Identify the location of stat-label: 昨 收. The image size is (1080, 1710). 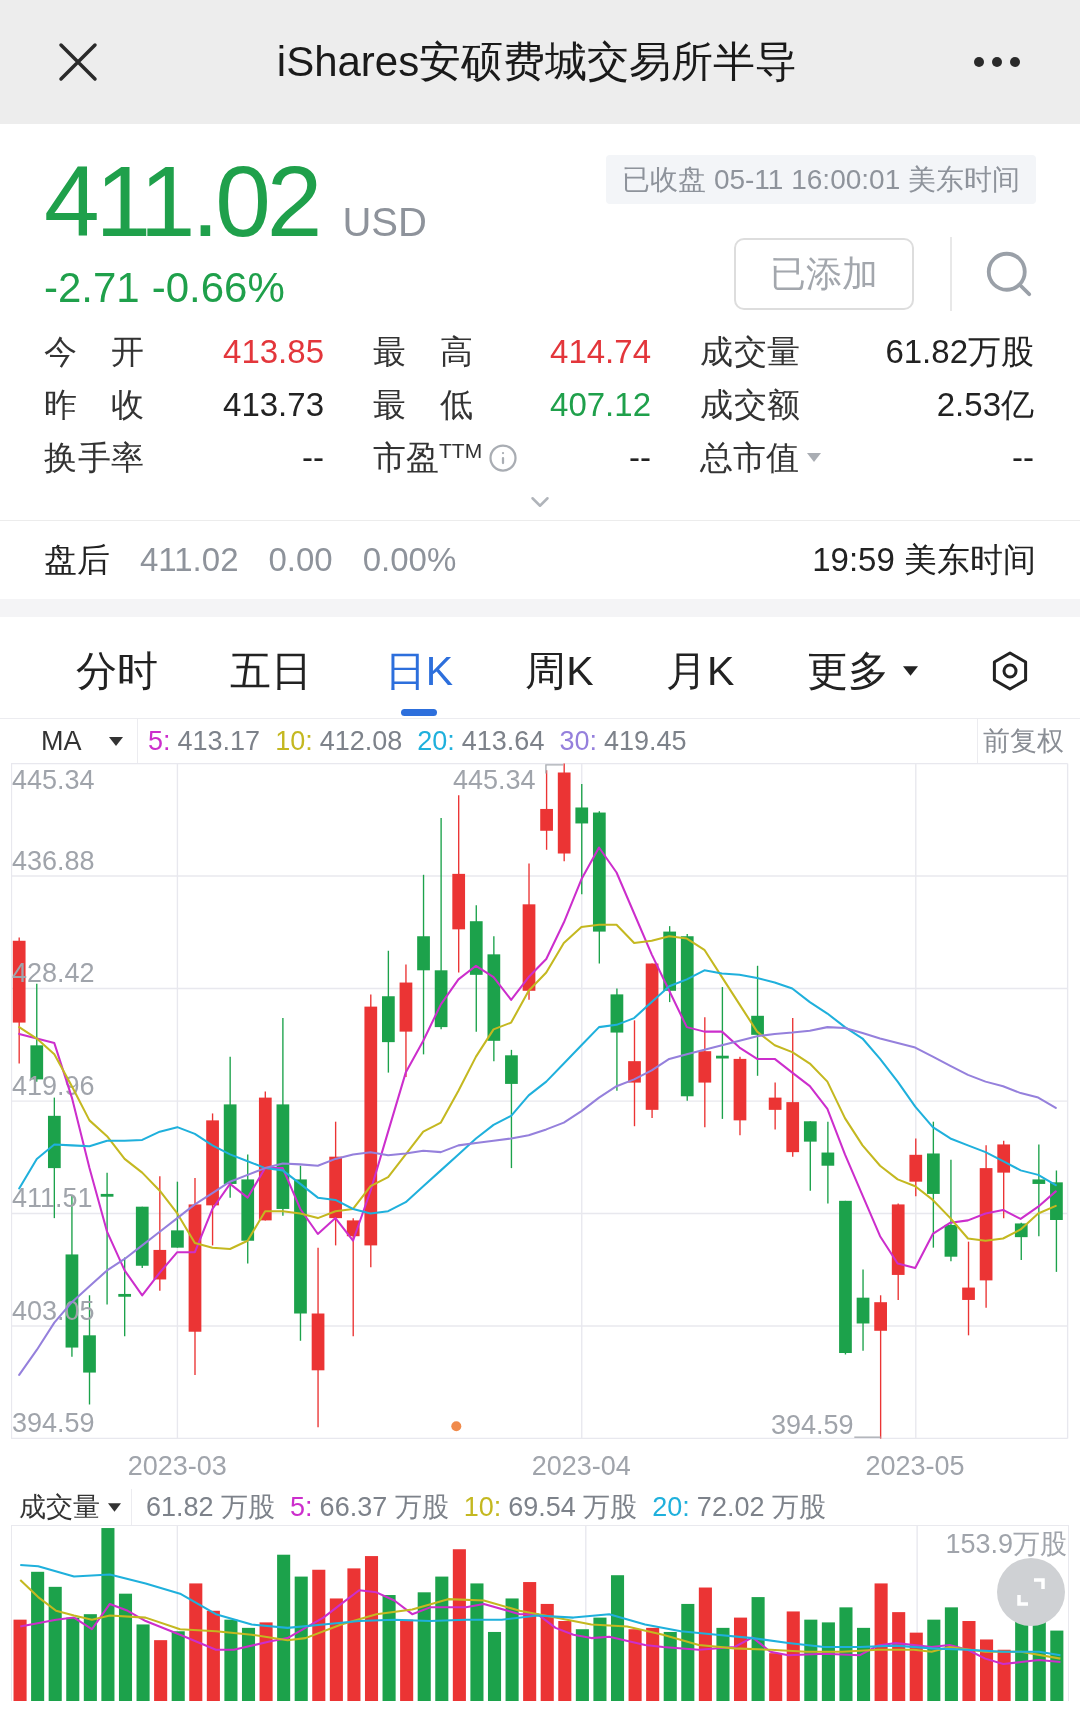
(94, 404).